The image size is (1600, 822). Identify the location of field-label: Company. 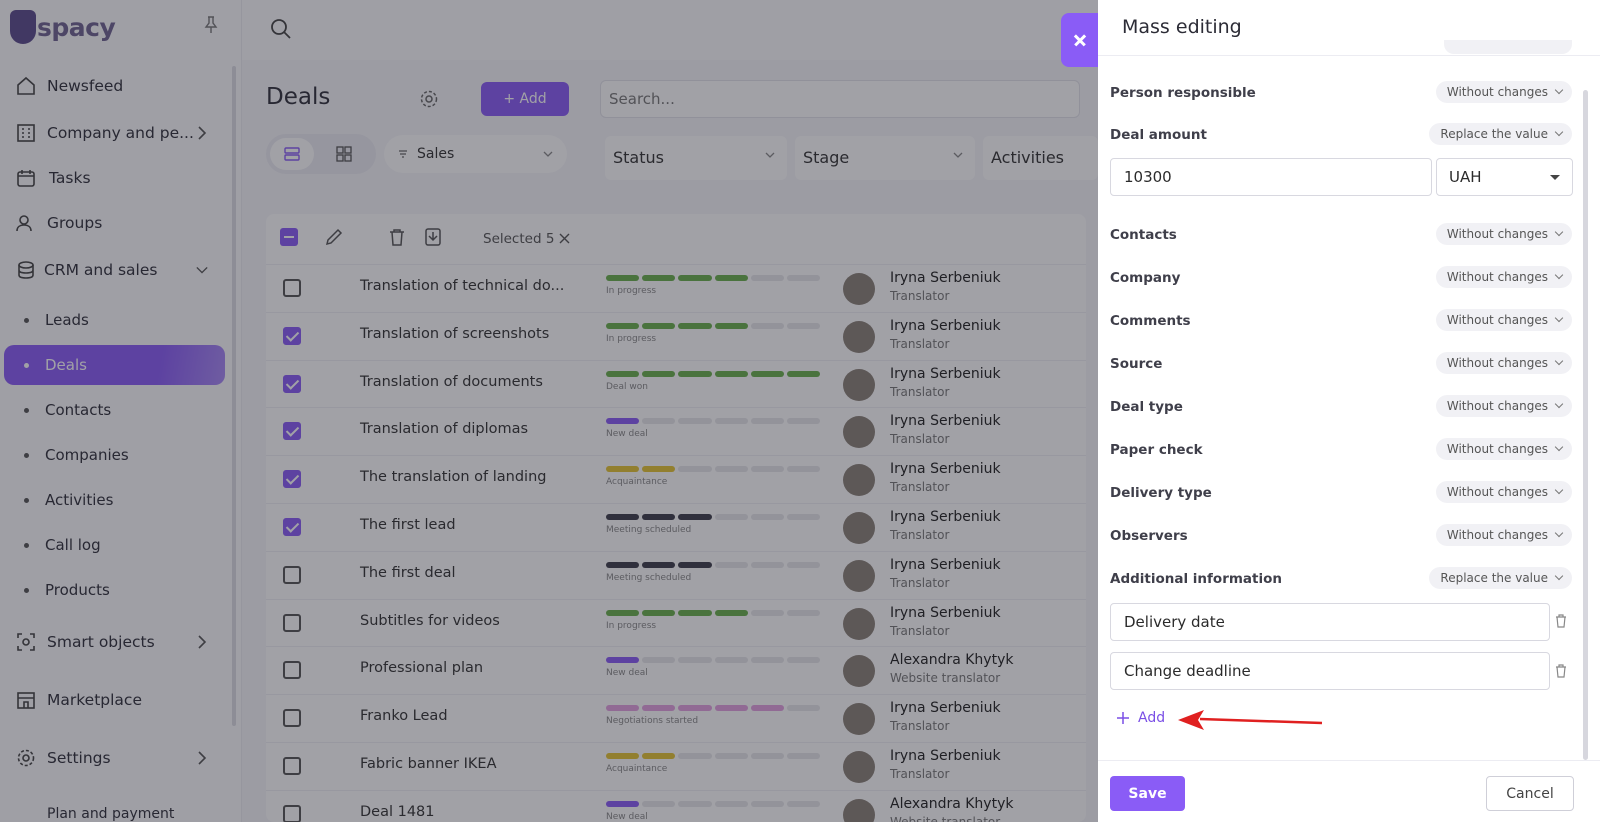
(1145, 278).